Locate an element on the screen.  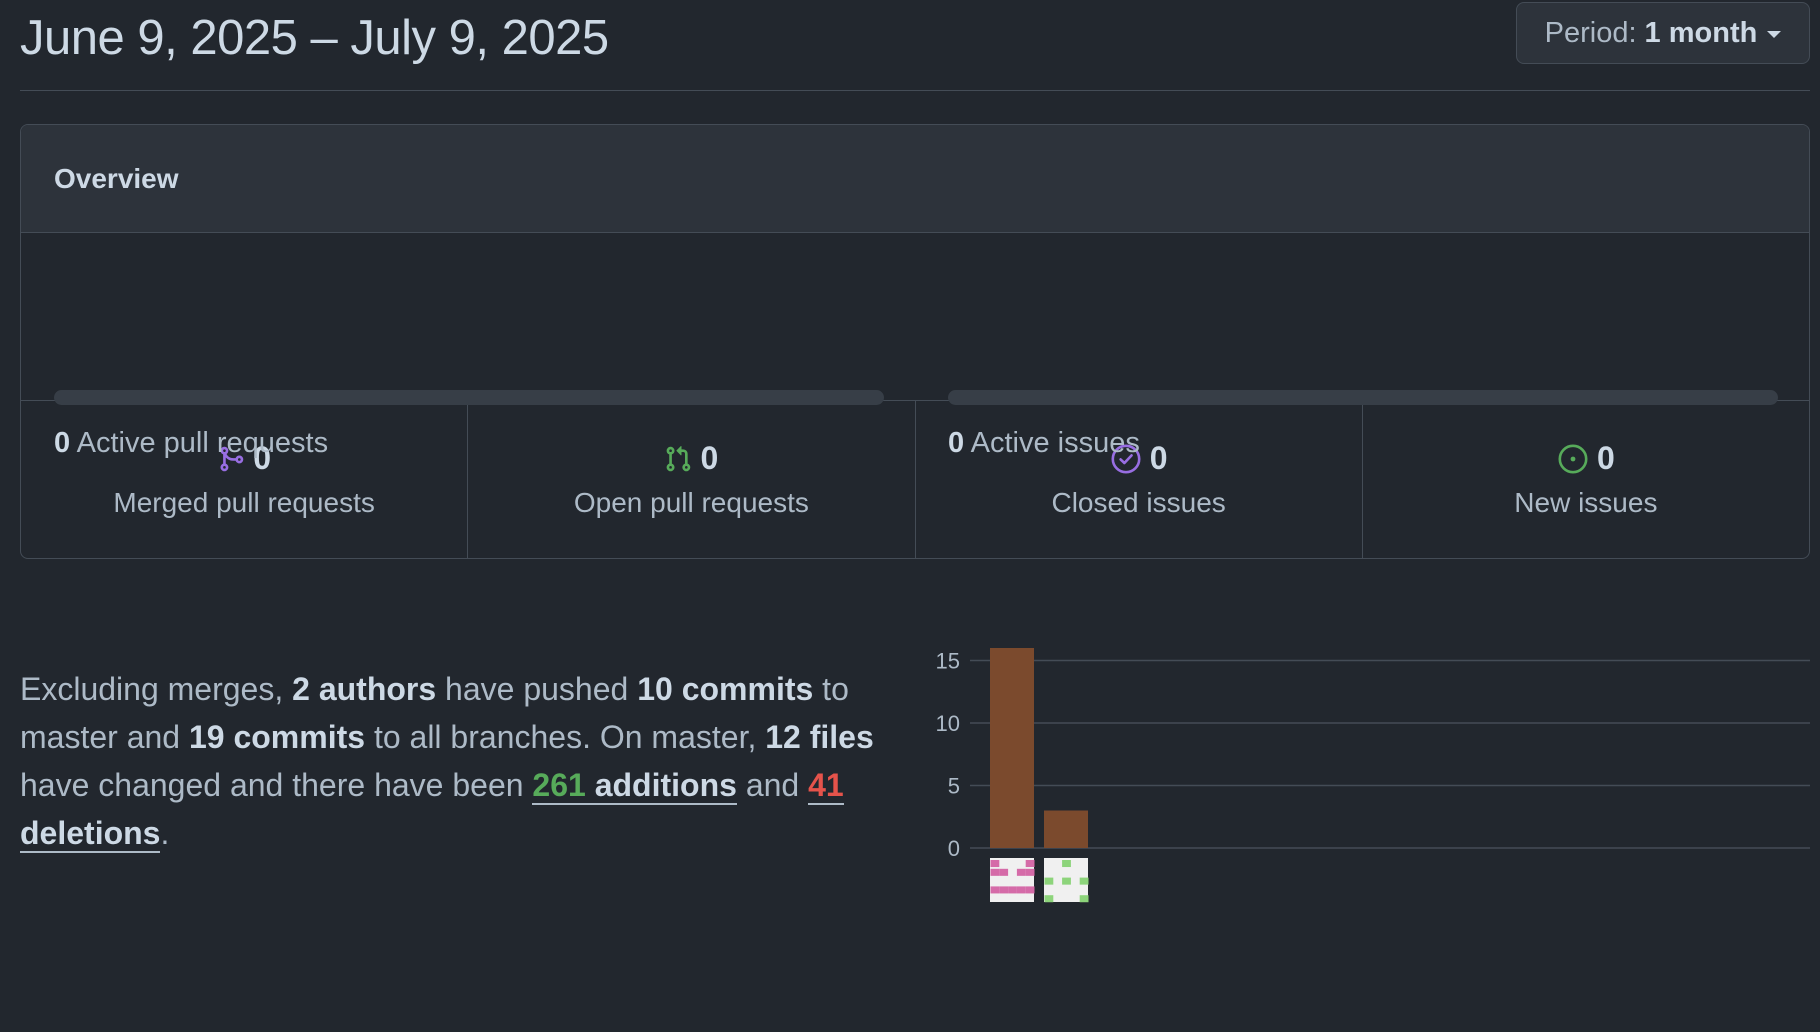
active-prs-label: Active pull requests is located at coordinates (202, 443).